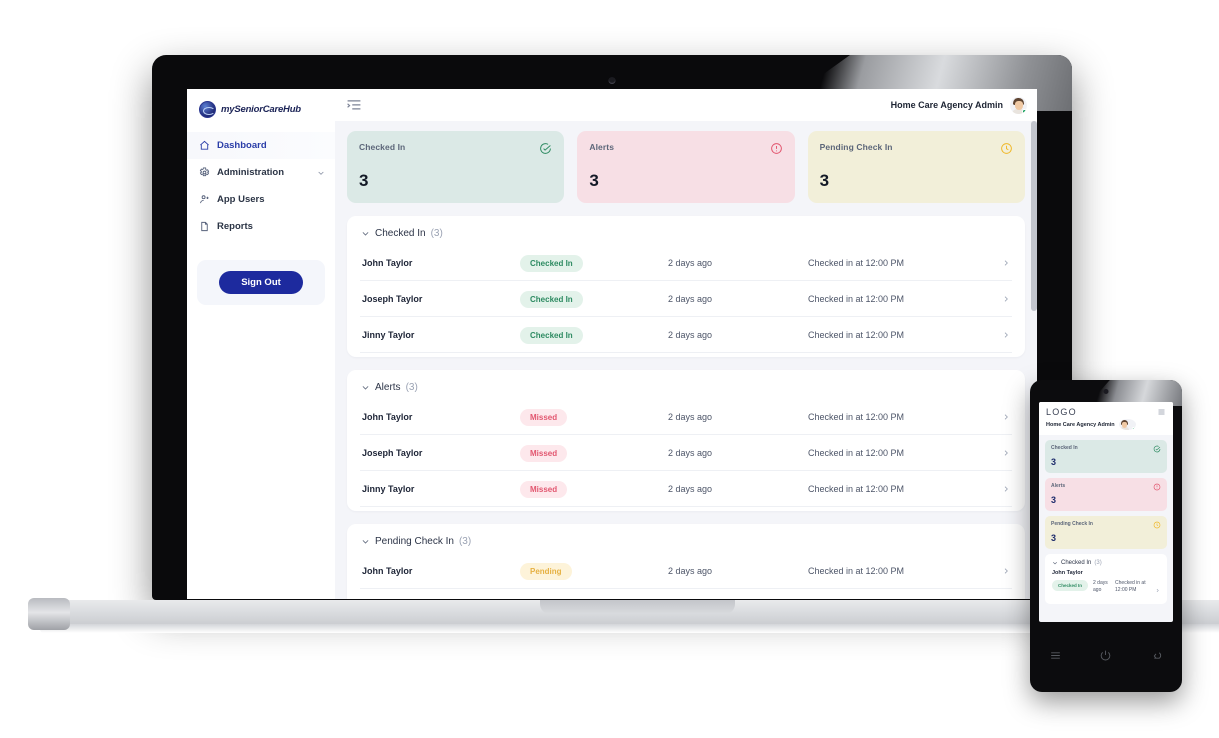  I want to click on brand-name: mySeniorCareHub, so click(261, 109).